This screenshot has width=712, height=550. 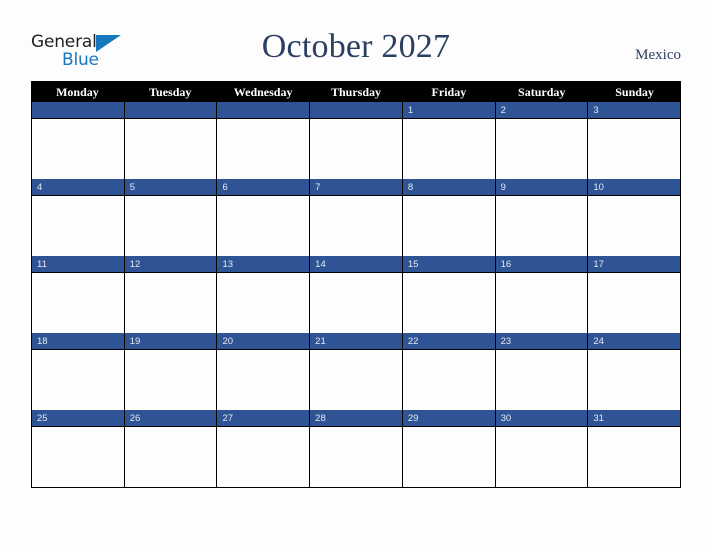 I want to click on day-number-band: 17, so click(x=634, y=264).